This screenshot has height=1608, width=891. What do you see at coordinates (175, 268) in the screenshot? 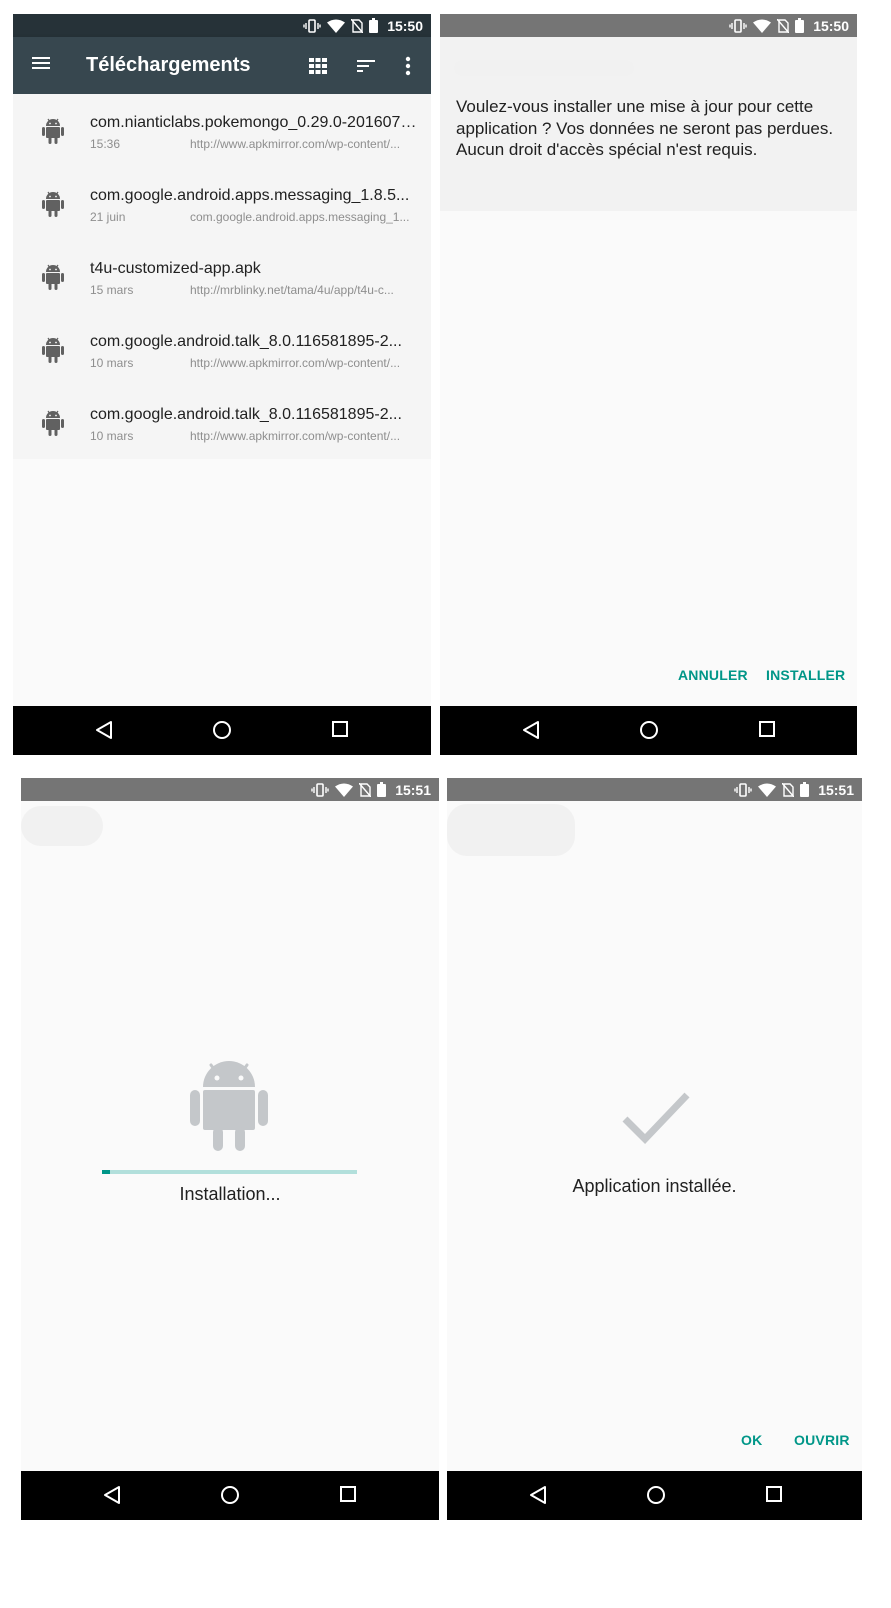
I see `download-filename: t4u-customized-app.apk` at bounding box center [175, 268].